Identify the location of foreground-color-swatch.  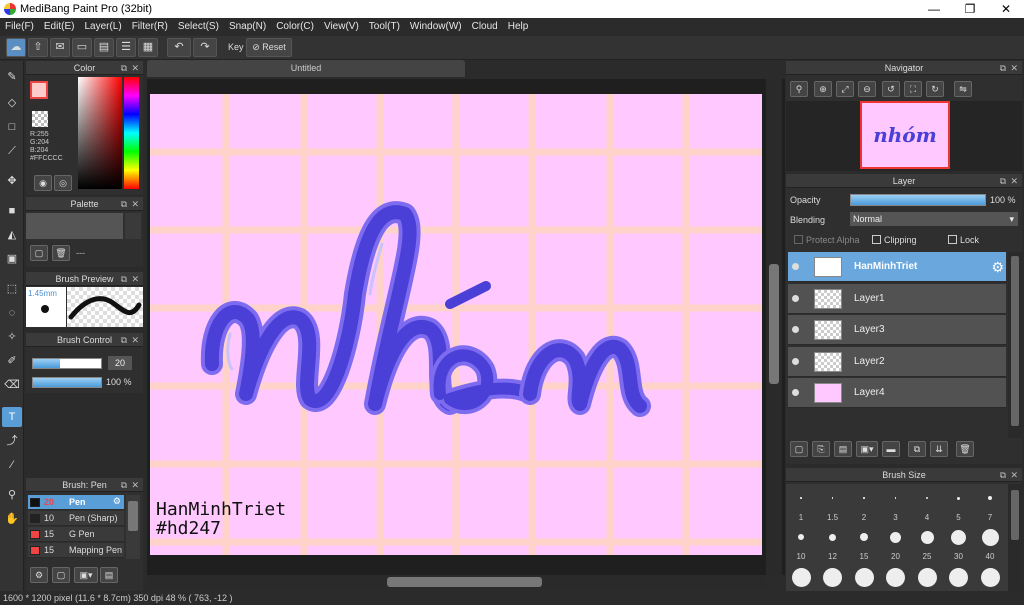
(39, 90).